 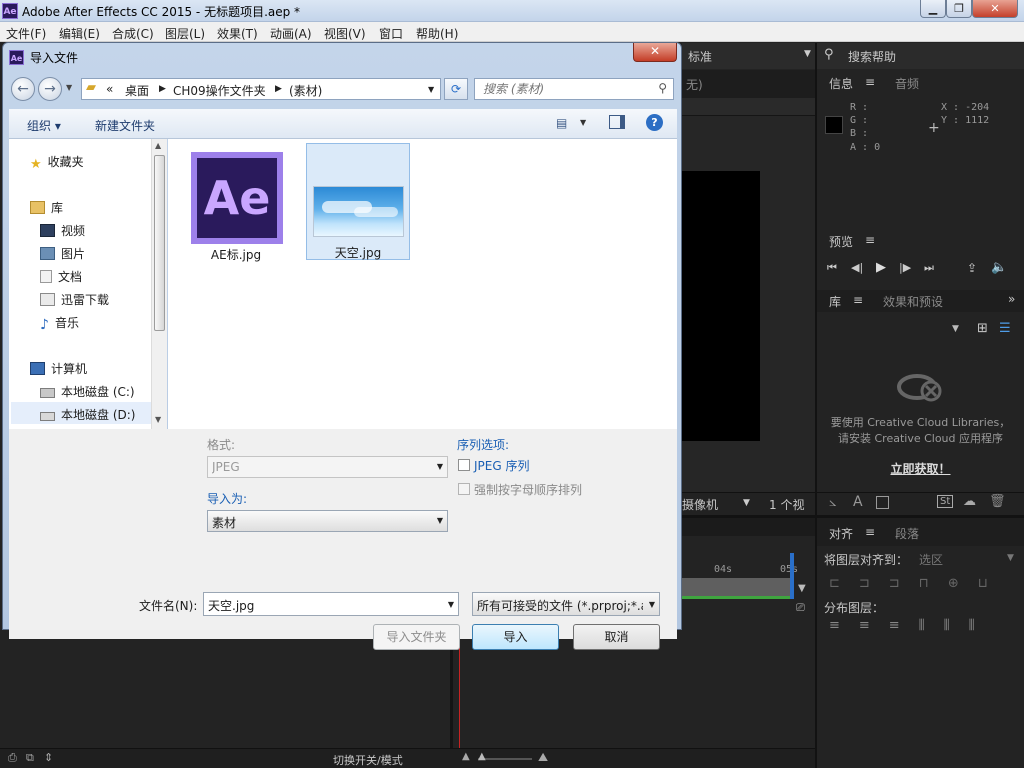 I want to click on last-frame-icon: ⏭, so click(x=929, y=268).